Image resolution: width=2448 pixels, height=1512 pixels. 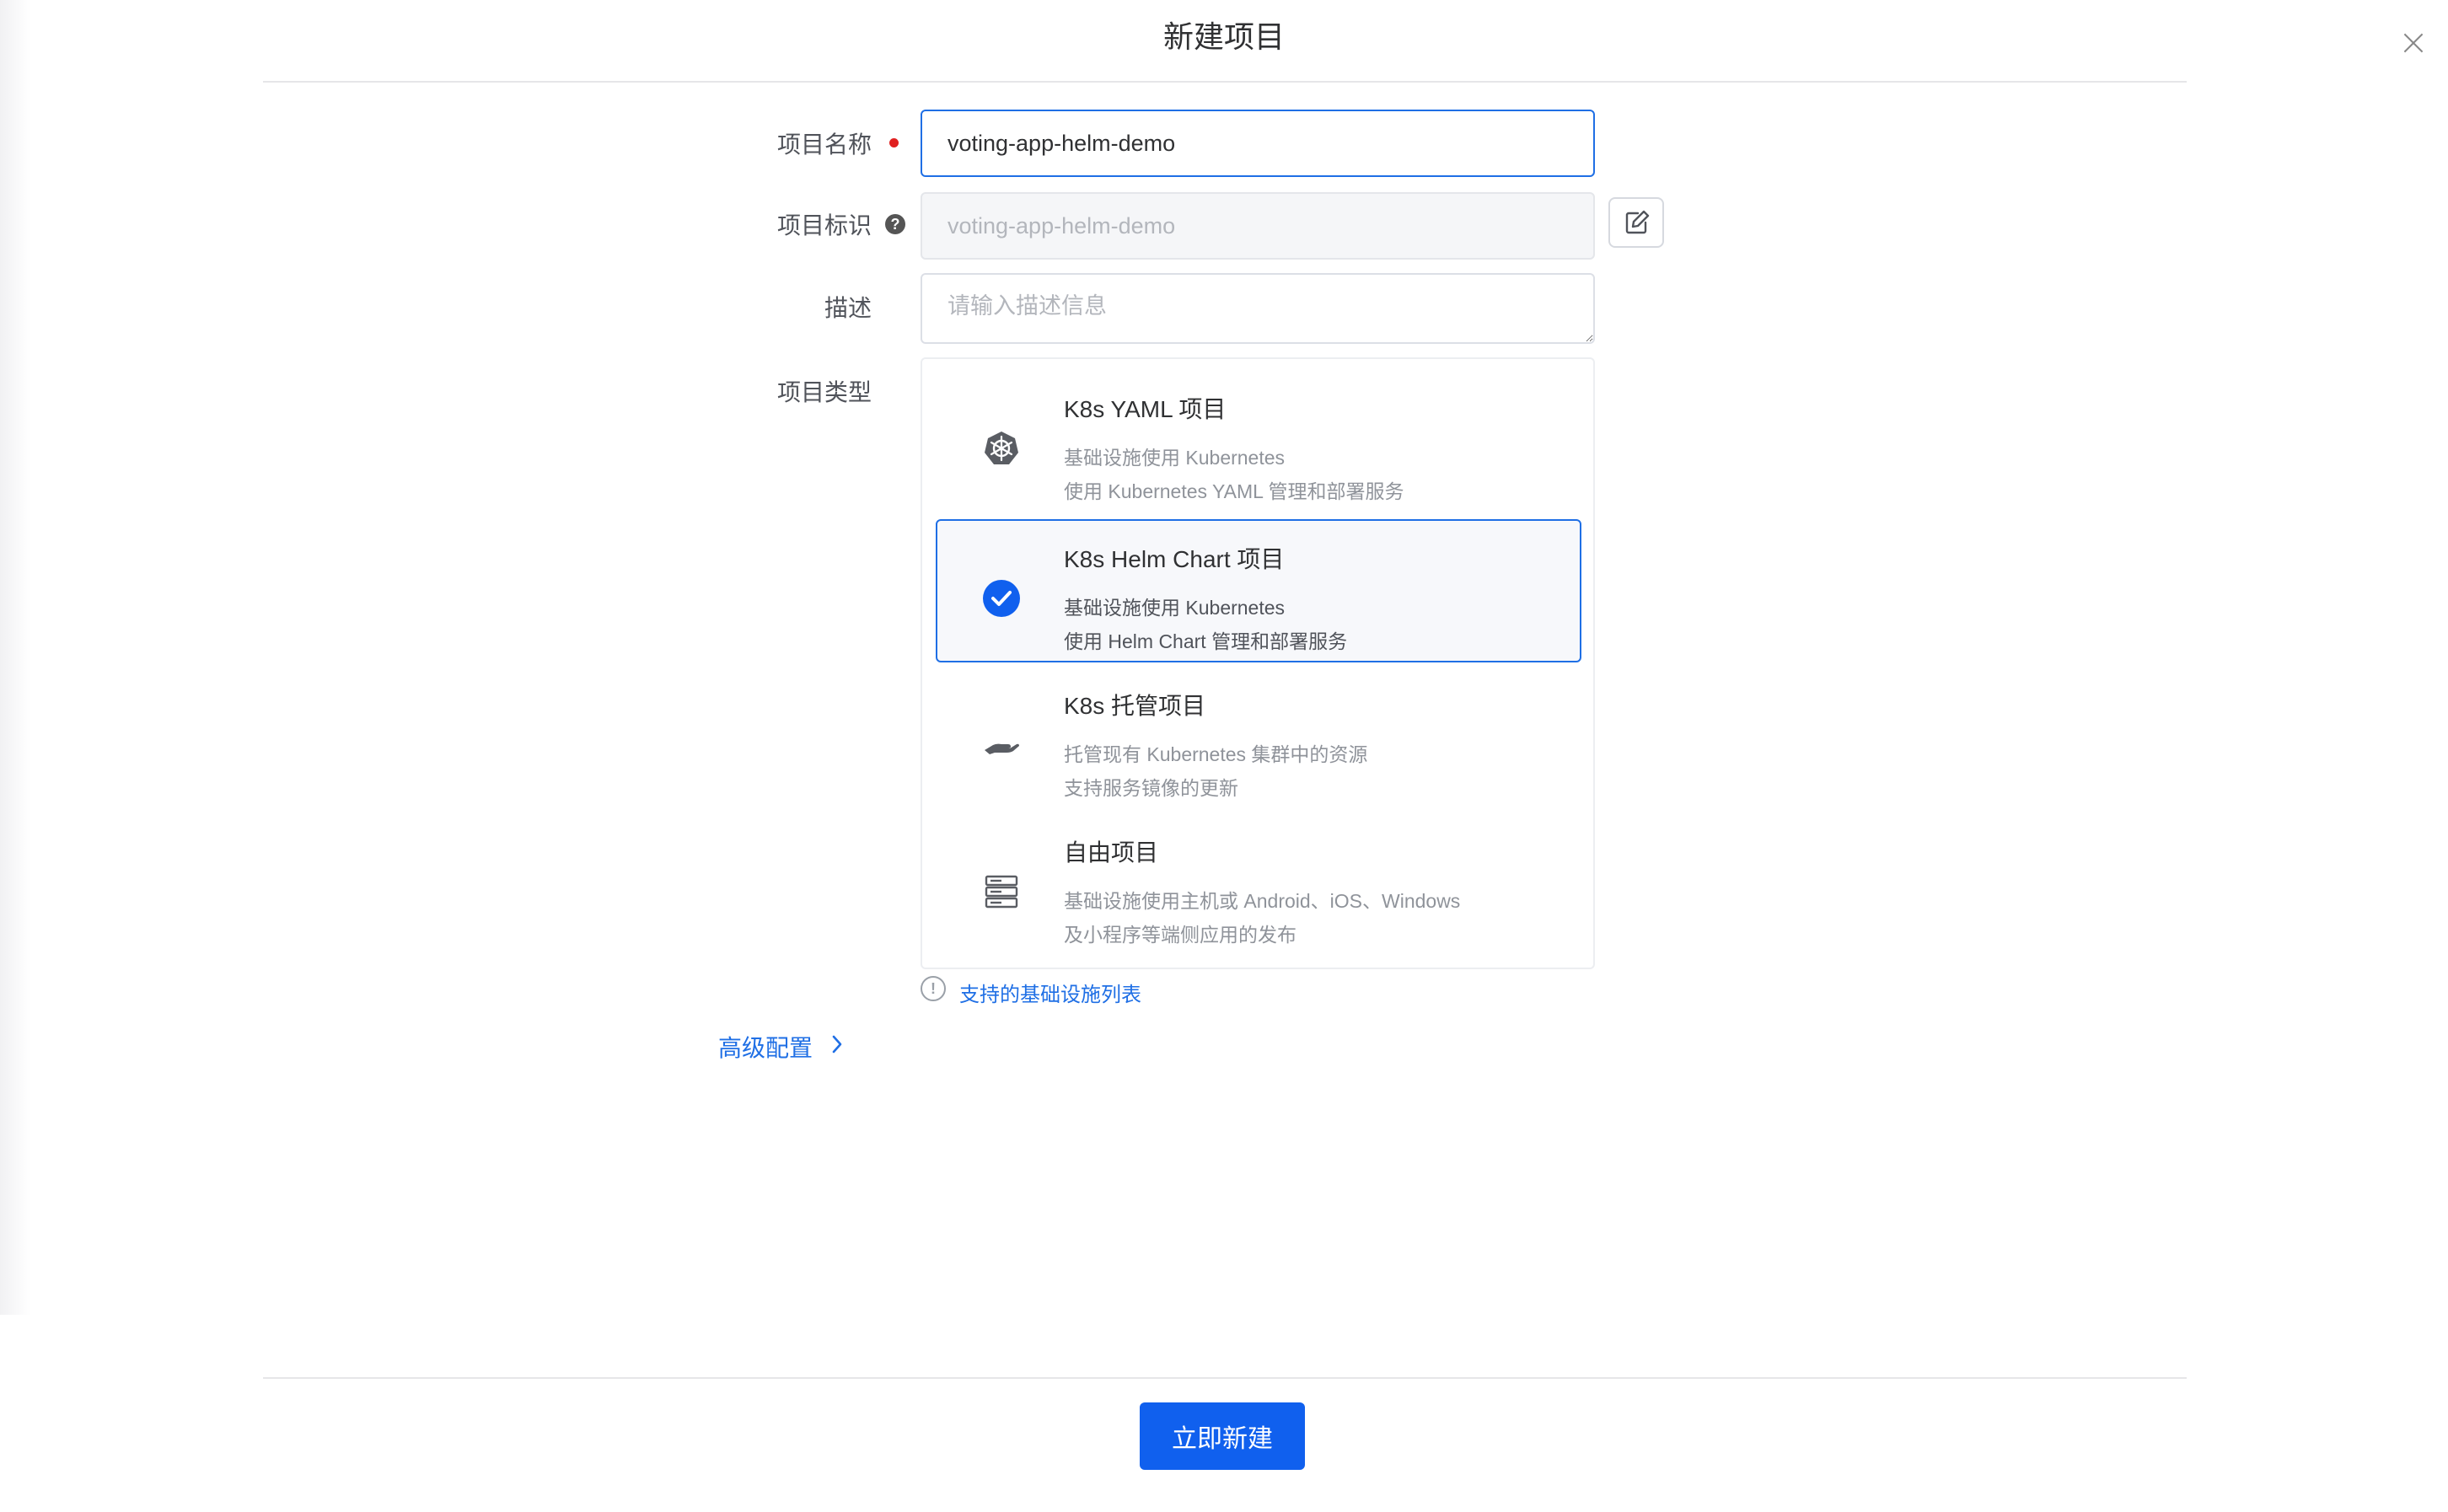 What do you see at coordinates (933, 988) in the screenshot?
I see `info-circle-icon: !` at bounding box center [933, 988].